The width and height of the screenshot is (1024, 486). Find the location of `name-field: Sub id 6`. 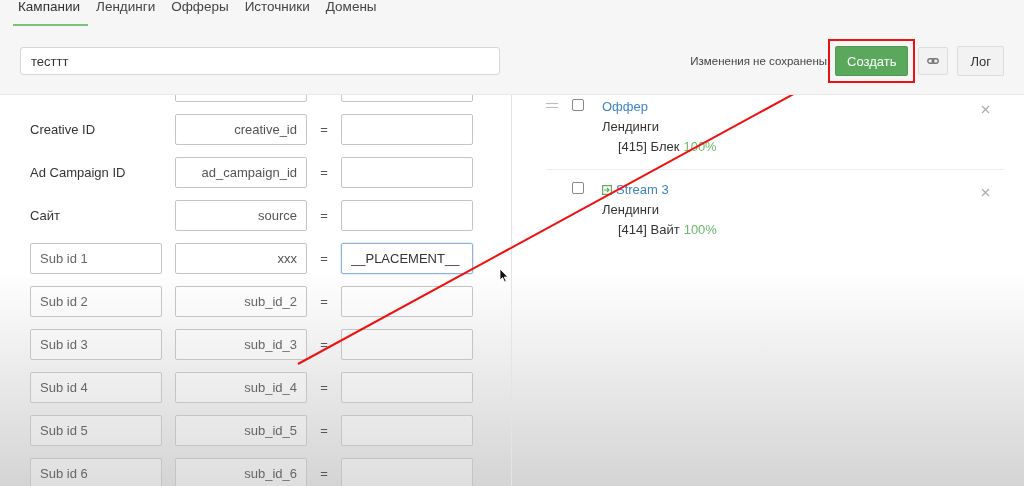

name-field: Sub id 6 is located at coordinates (96, 472).